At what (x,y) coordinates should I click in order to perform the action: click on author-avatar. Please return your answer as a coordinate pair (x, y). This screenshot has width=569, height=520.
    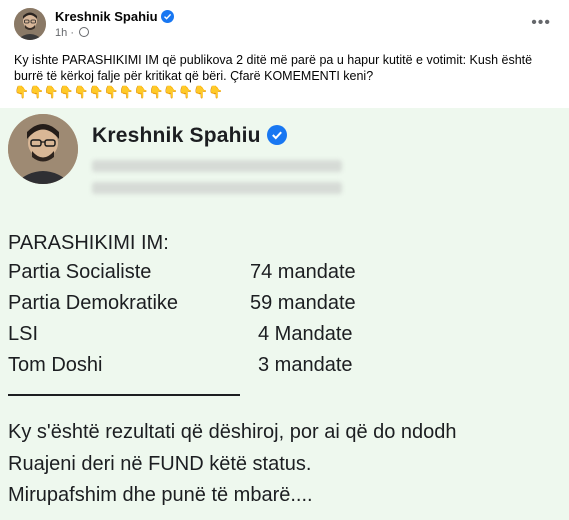
    Looking at the image, I should click on (30, 24).